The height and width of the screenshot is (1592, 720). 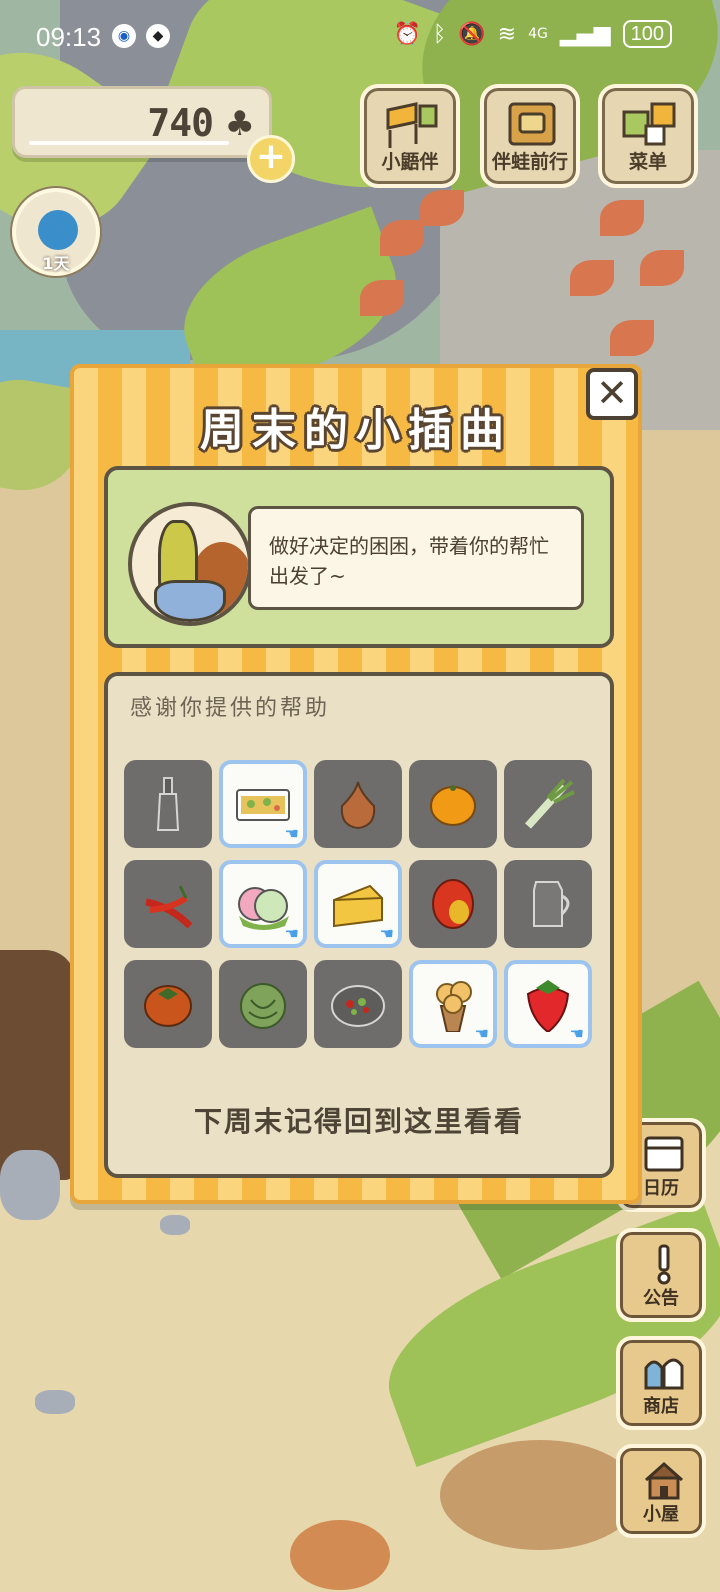 I want to click on persimmon-icon, so click(x=168, y=1006).